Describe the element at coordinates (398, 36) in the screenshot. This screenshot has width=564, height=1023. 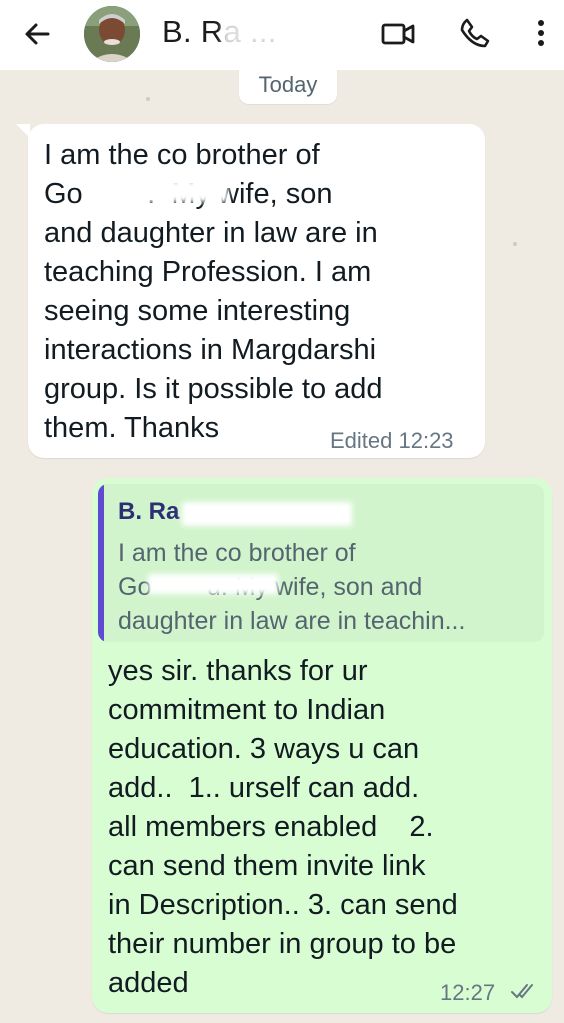
I see `video-call-icon` at that location.